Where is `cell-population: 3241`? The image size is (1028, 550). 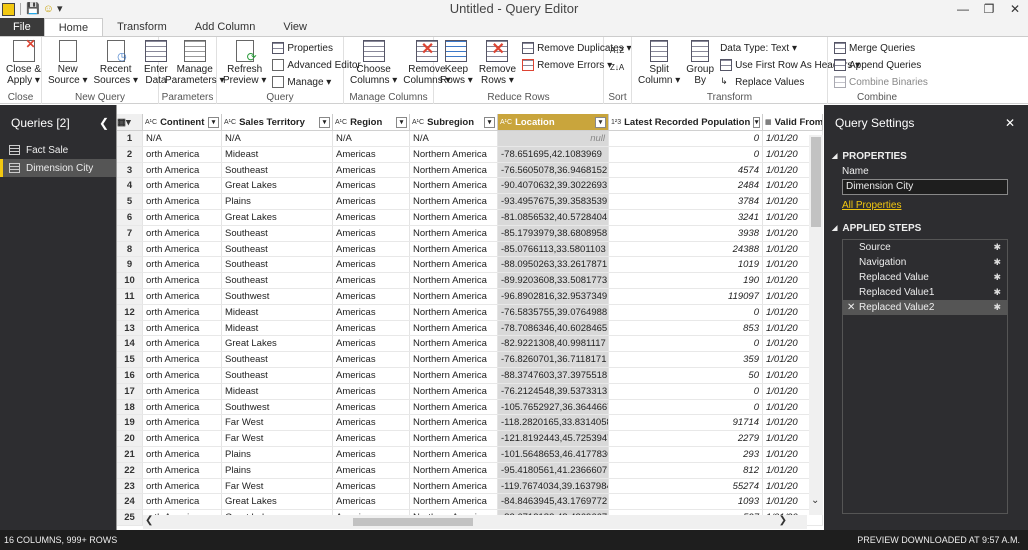
cell-population: 3241 is located at coordinates (686, 217).